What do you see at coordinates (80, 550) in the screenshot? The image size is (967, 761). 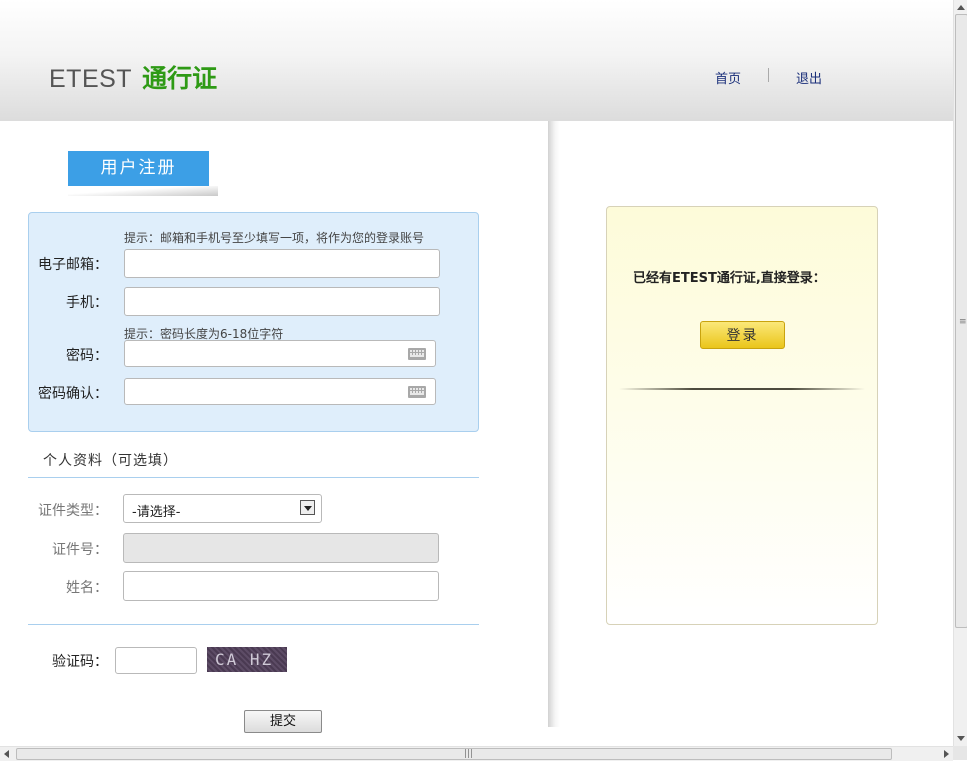 I see `id-number-label: 证件号：` at bounding box center [80, 550].